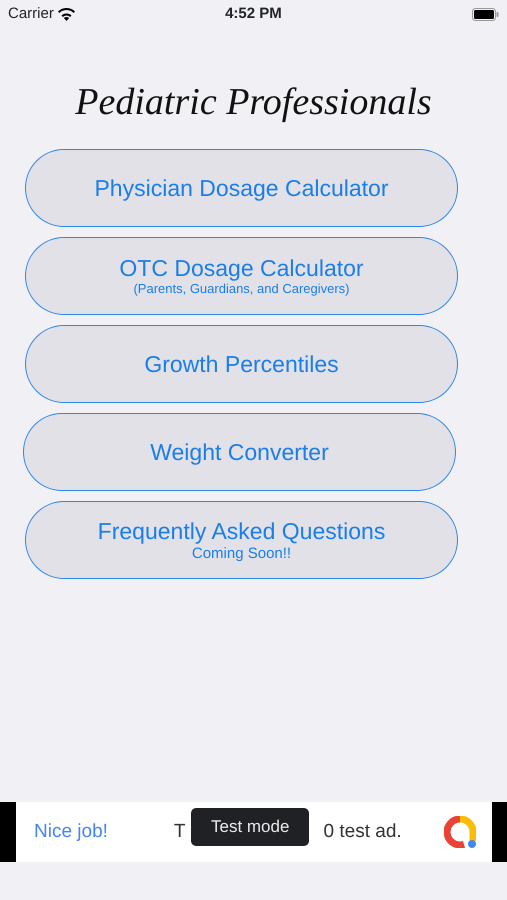 The width and height of the screenshot is (507, 900). Describe the element at coordinates (460, 832) in the screenshot. I see `ad-logo-icon` at that location.